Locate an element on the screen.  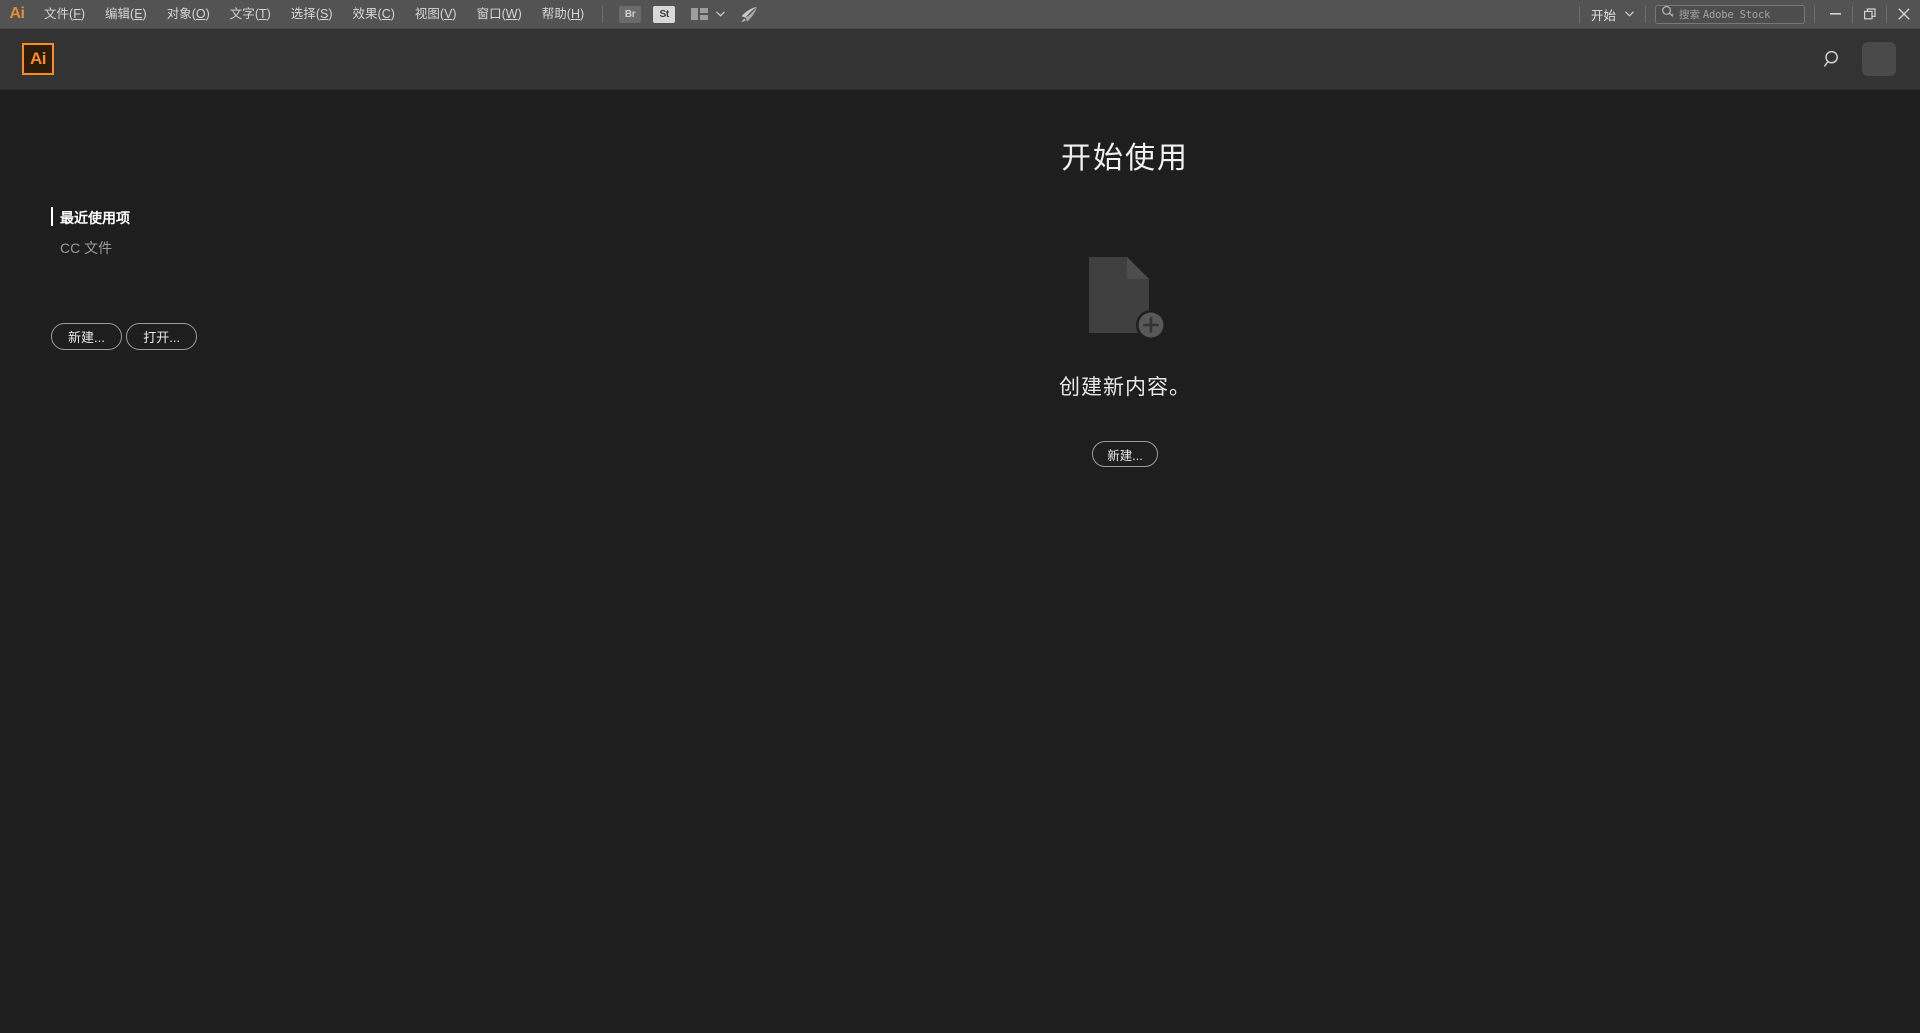
menu-item-edit: 编辑(E) is located at coordinates (126, 14).